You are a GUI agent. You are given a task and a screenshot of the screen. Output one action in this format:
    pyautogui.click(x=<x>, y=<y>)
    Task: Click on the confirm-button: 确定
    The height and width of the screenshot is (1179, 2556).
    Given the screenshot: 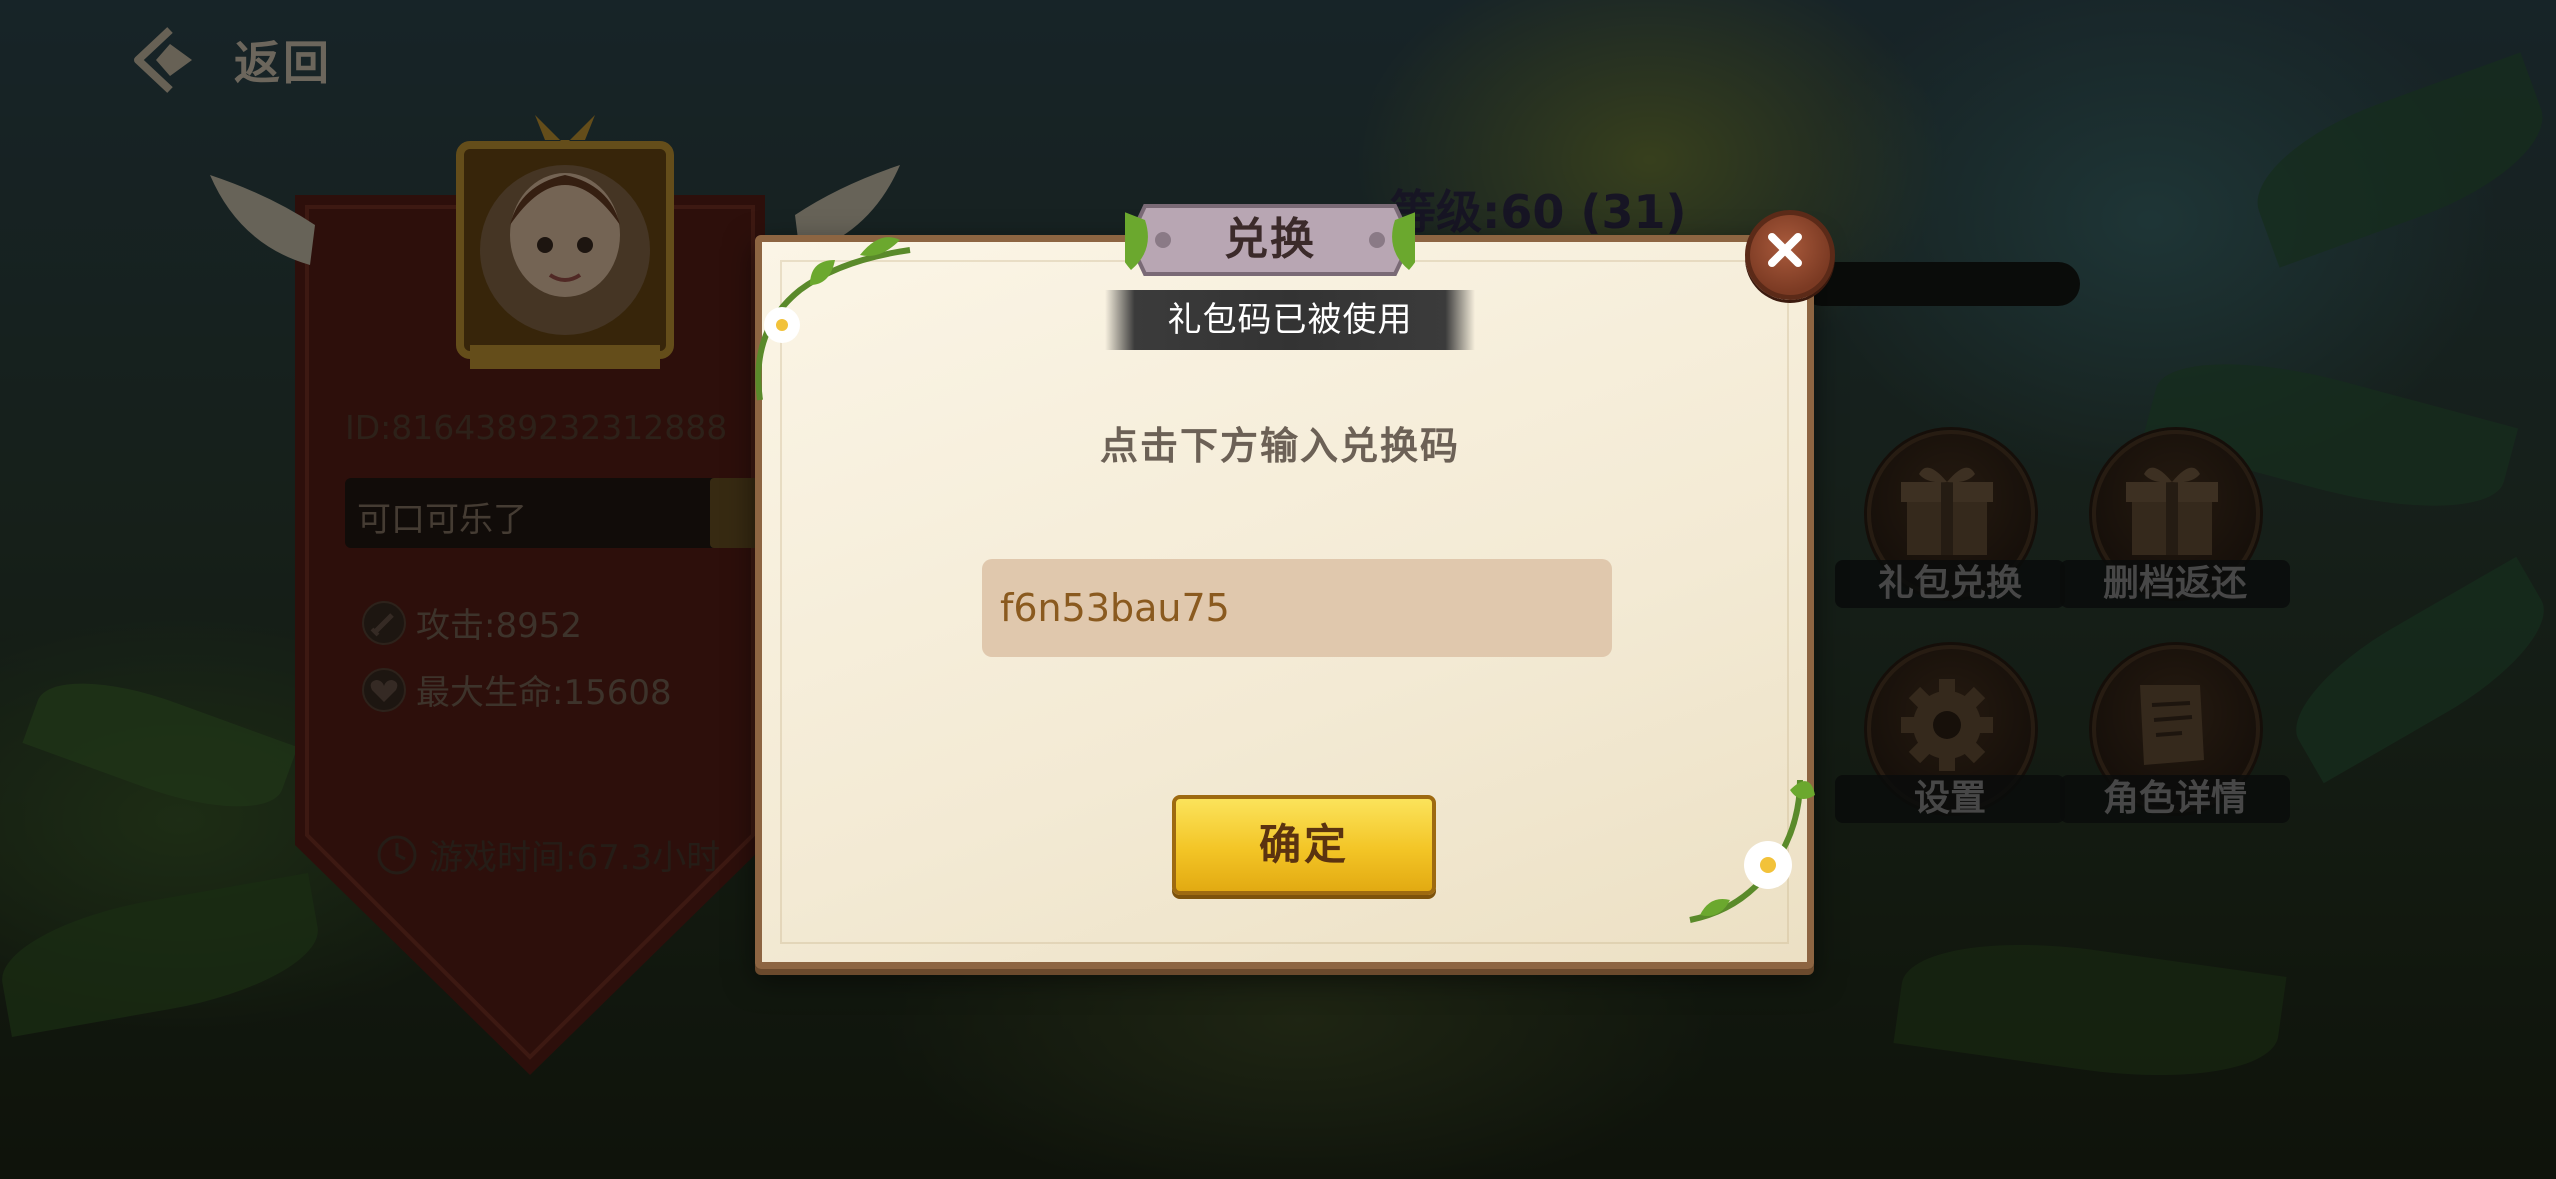 What is the action you would take?
    pyautogui.click(x=1304, y=845)
    